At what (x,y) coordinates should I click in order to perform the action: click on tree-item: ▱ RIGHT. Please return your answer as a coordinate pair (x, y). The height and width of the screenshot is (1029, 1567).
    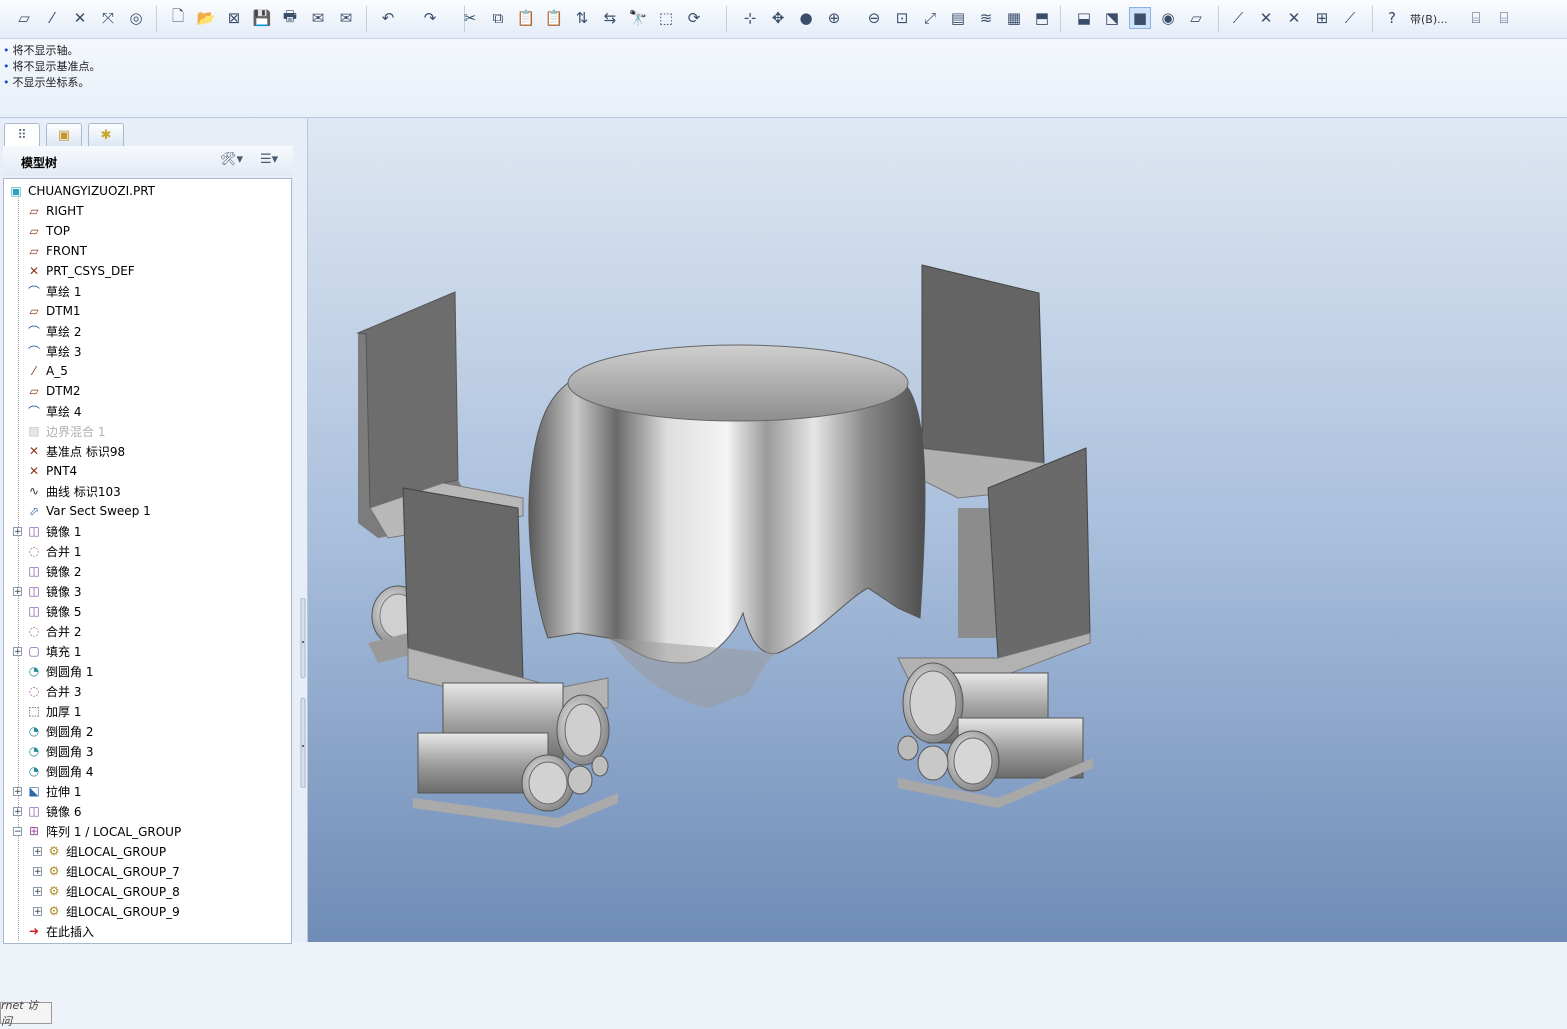
    Looking at the image, I should click on (54, 211).